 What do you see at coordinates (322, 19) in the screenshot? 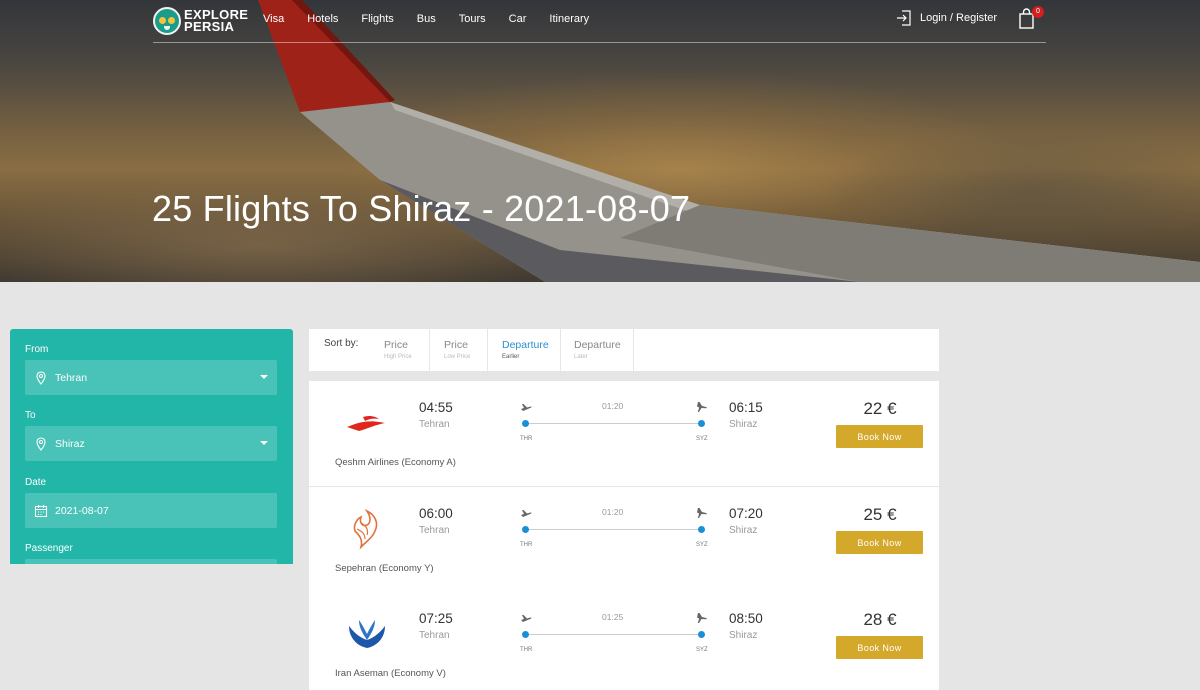
I see `nav-hotels: Hotels` at bounding box center [322, 19].